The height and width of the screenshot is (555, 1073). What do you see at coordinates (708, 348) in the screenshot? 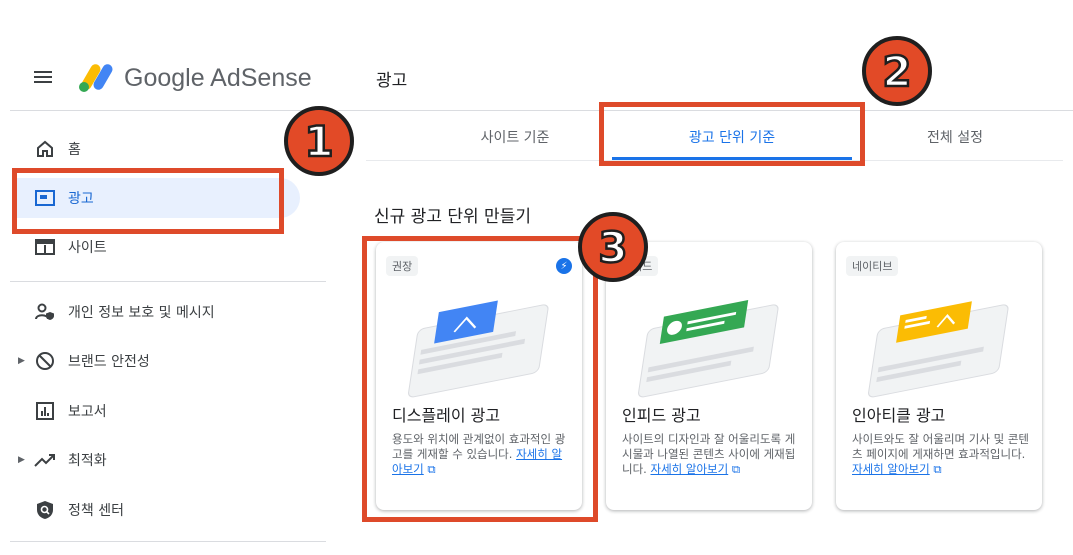
I see `in-feed-ad-illustration` at bounding box center [708, 348].